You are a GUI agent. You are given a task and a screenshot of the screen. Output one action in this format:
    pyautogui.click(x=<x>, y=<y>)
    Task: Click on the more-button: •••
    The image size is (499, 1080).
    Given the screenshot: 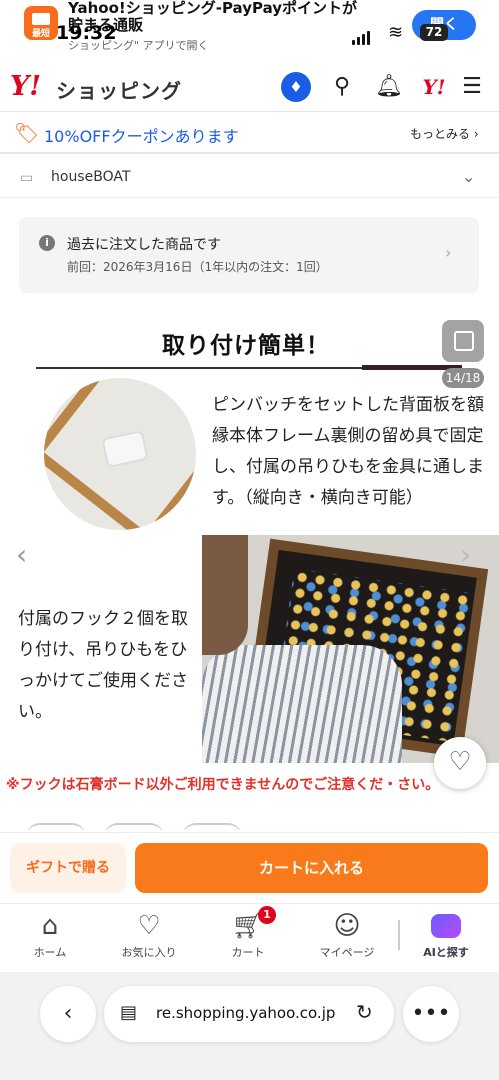 What is the action you would take?
    pyautogui.click(x=431, y=1014)
    